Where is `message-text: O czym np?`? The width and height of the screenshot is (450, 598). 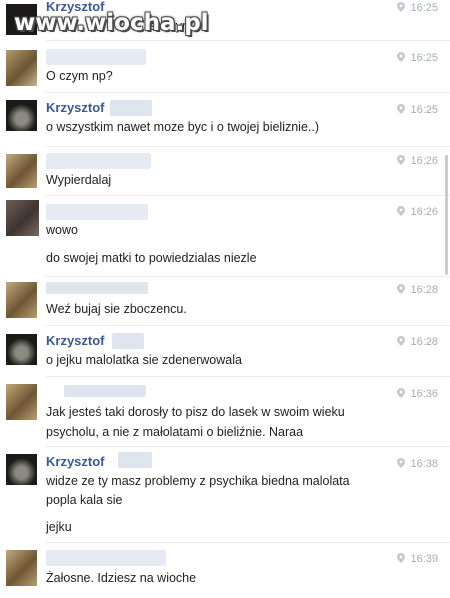
message-text: O czym np? is located at coordinates (79, 76).